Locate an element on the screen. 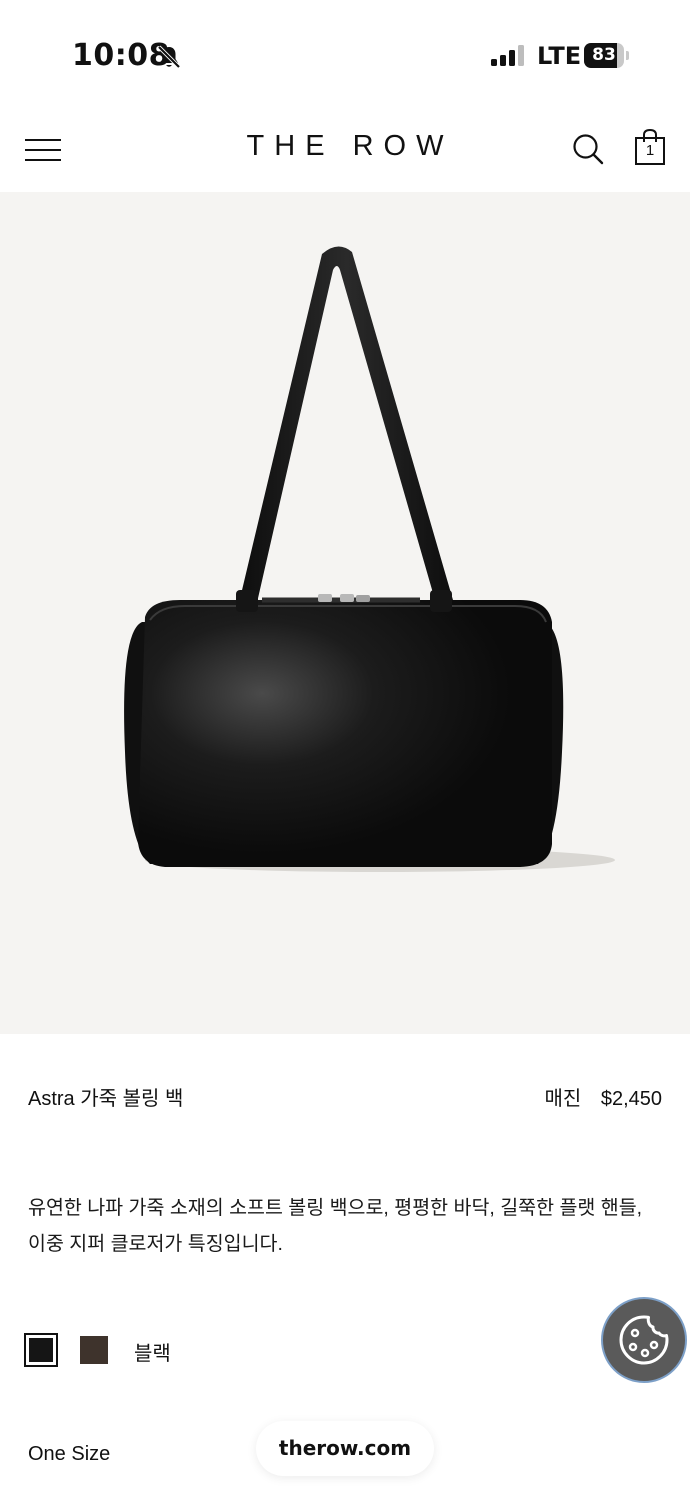 This screenshot has height=1500, width=690. product-title: Astra 가죽 볼링 백 is located at coordinates (106, 1099).